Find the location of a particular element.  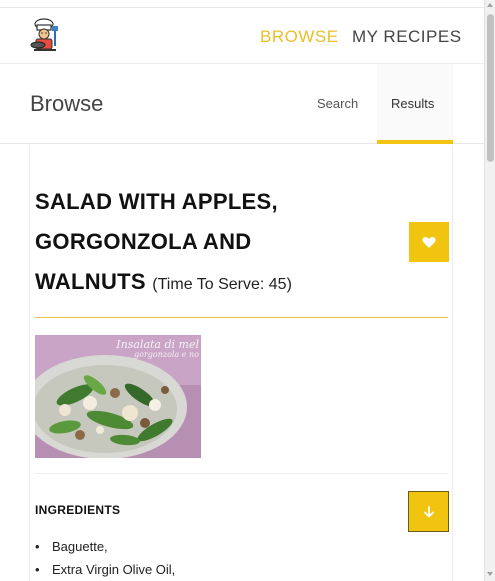

tab-results: Results is located at coordinates (415, 104).